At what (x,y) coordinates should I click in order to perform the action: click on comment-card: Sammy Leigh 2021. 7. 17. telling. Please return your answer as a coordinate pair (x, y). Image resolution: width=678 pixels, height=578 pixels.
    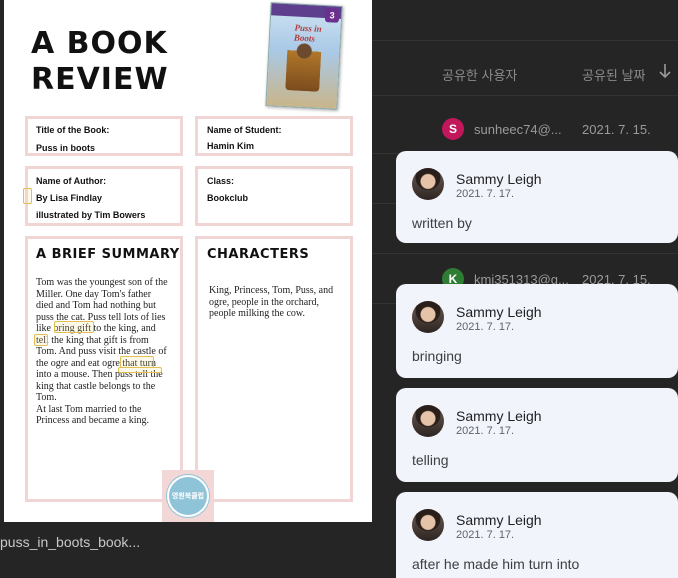
    Looking at the image, I should click on (537, 435).